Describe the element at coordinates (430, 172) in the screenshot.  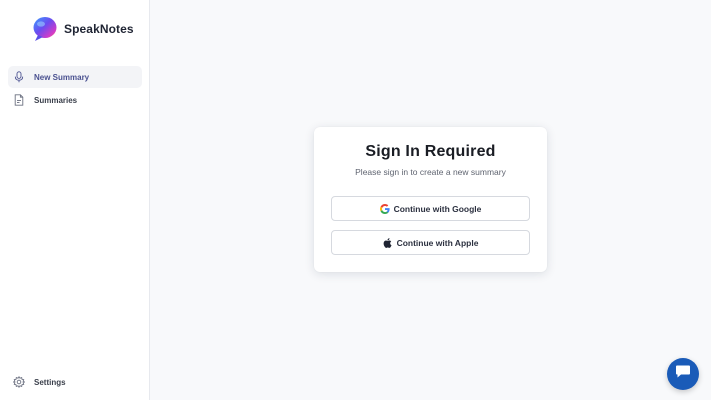
I see `signin-subtitle: Please sign in to create a new summary` at that location.